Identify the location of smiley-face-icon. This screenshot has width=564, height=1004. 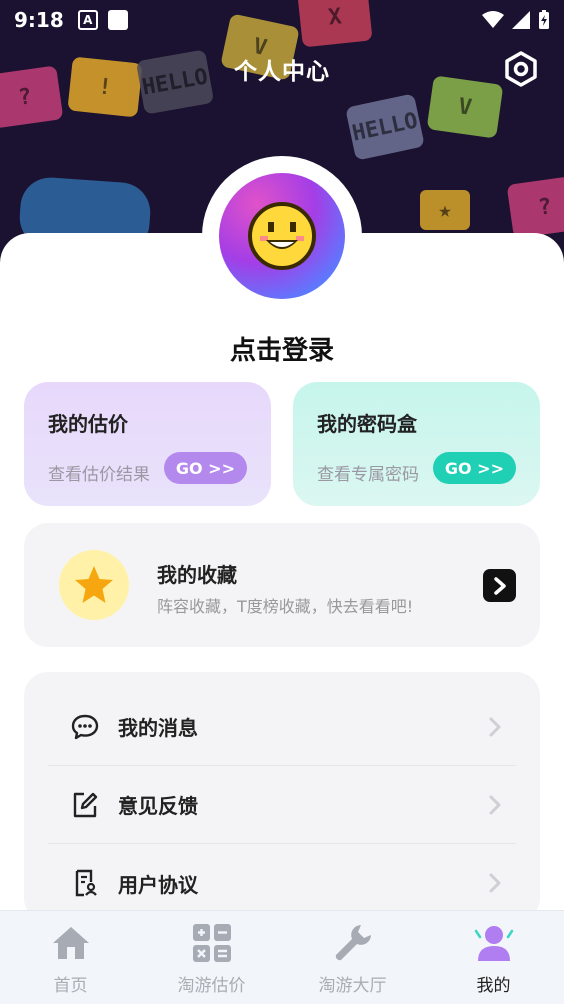
(282, 236).